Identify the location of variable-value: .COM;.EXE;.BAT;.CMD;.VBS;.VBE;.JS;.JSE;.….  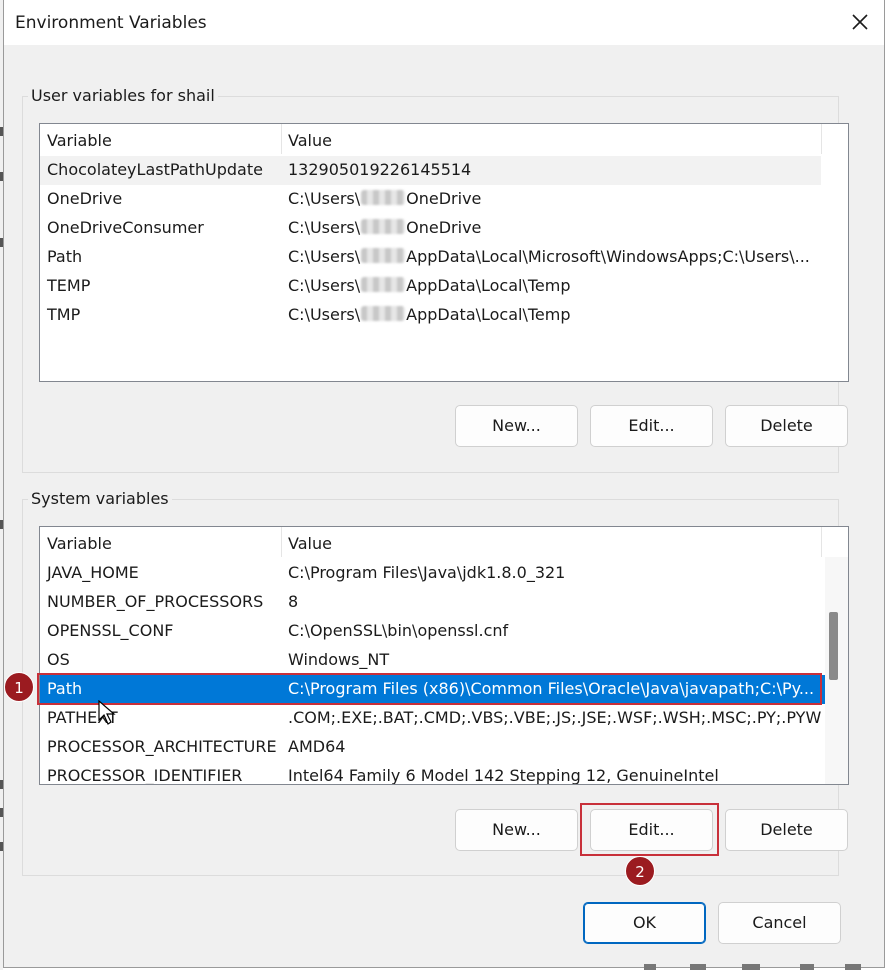
(555, 717).